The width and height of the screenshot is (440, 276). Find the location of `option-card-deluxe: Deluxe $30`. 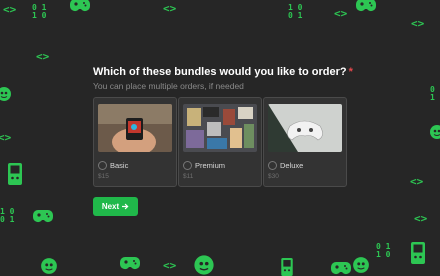

option-card-deluxe: Deluxe $30 is located at coordinates (305, 142).